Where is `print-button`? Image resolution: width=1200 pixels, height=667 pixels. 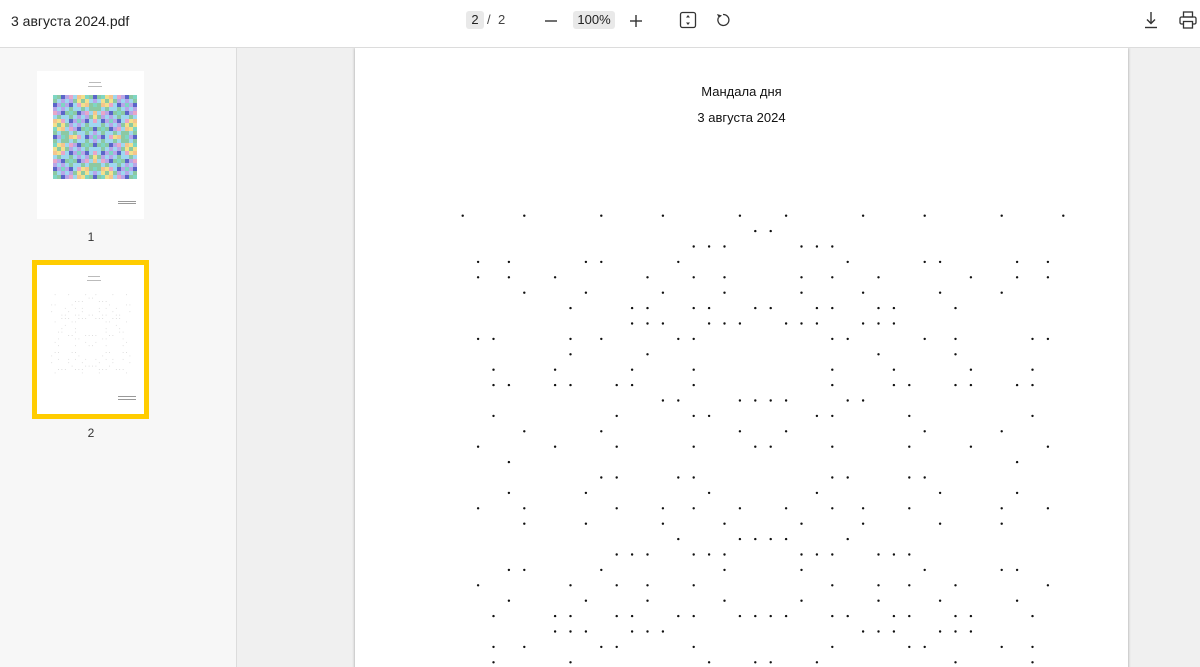 print-button is located at coordinates (1188, 20).